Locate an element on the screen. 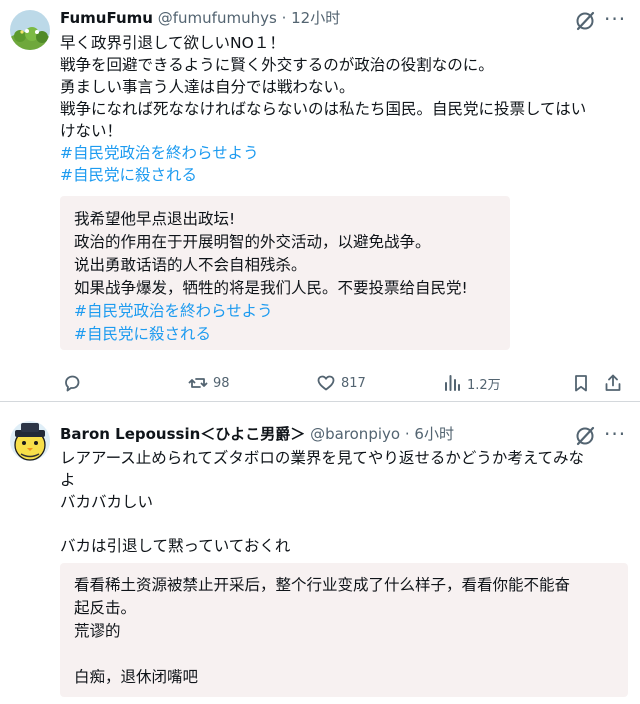 The height and width of the screenshot is (704, 640). tweet-header: FumuFumu @fumufumuhys · 12小时 is located at coordinates (200, 18).